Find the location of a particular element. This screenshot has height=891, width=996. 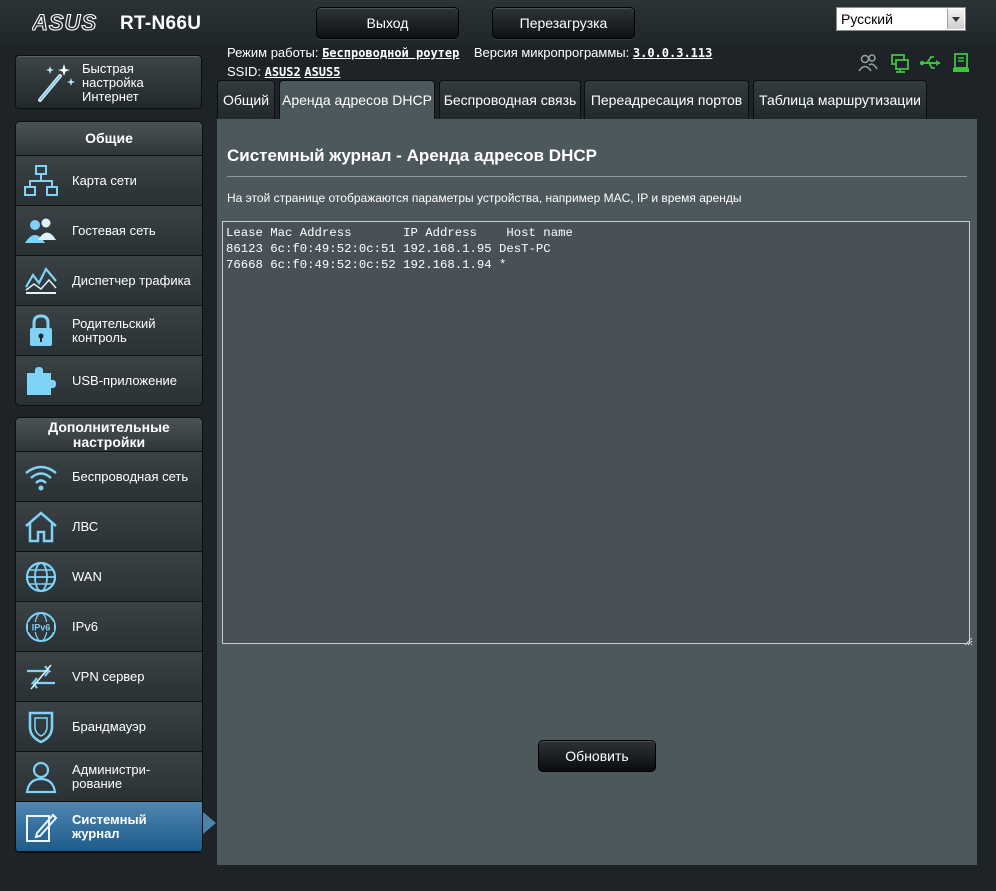

ipv6-globe-icon: IPv6 is located at coordinates (41, 627).